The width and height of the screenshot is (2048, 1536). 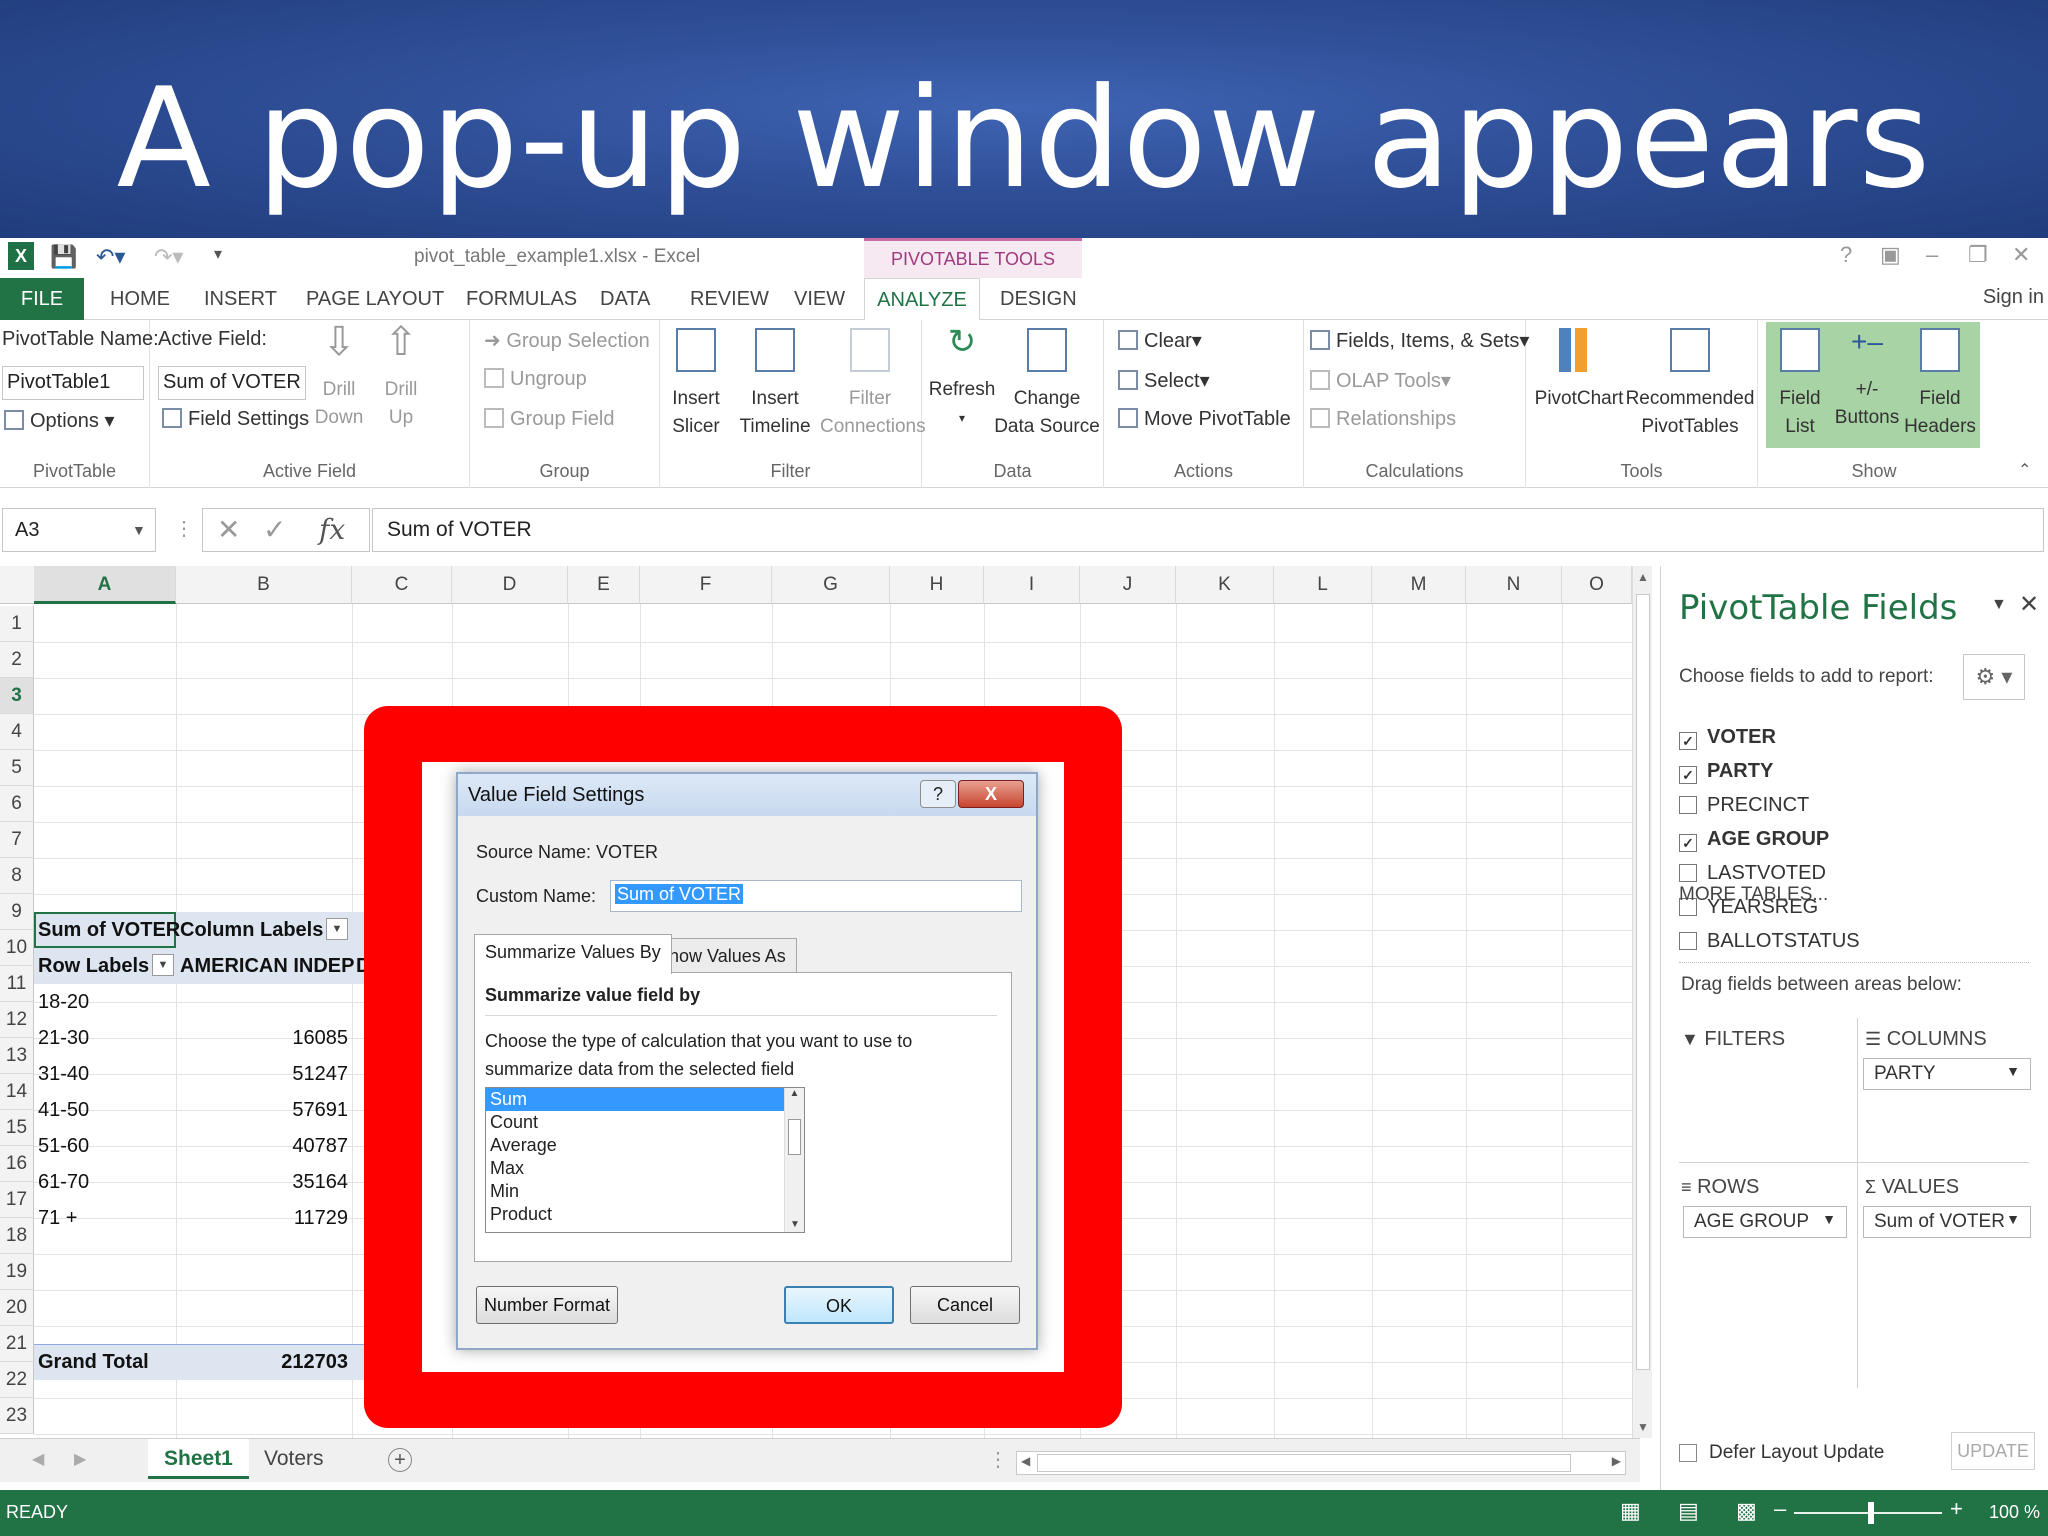 What do you see at coordinates (264, 1038) in the screenshot?
I see `pivot-value-b: 16085` at bounding box center [264, 1038].